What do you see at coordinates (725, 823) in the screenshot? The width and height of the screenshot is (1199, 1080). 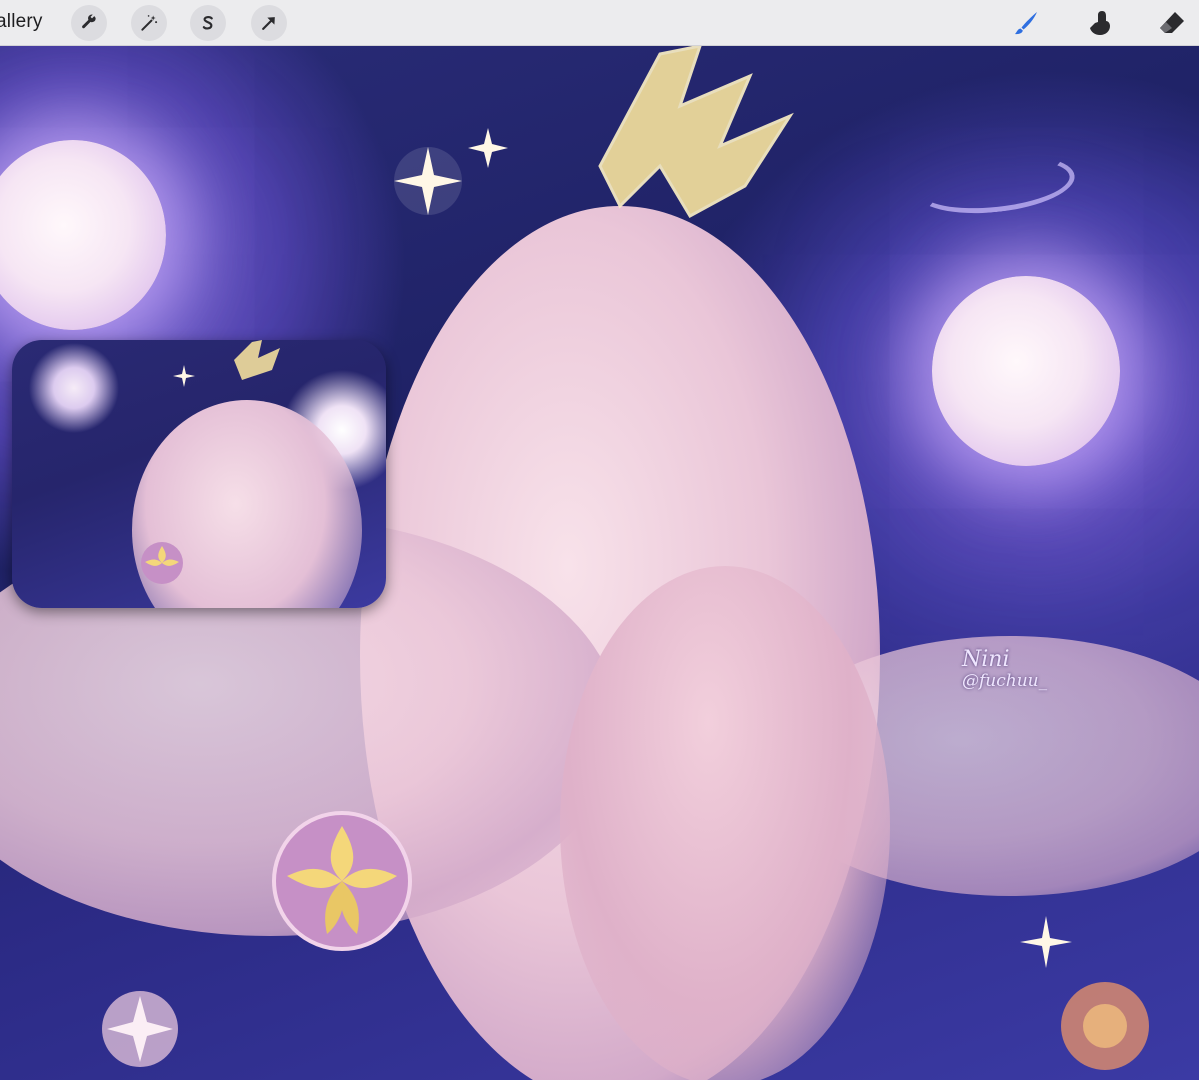 I see `figure-shoulder` at bounding box center [725, 823].